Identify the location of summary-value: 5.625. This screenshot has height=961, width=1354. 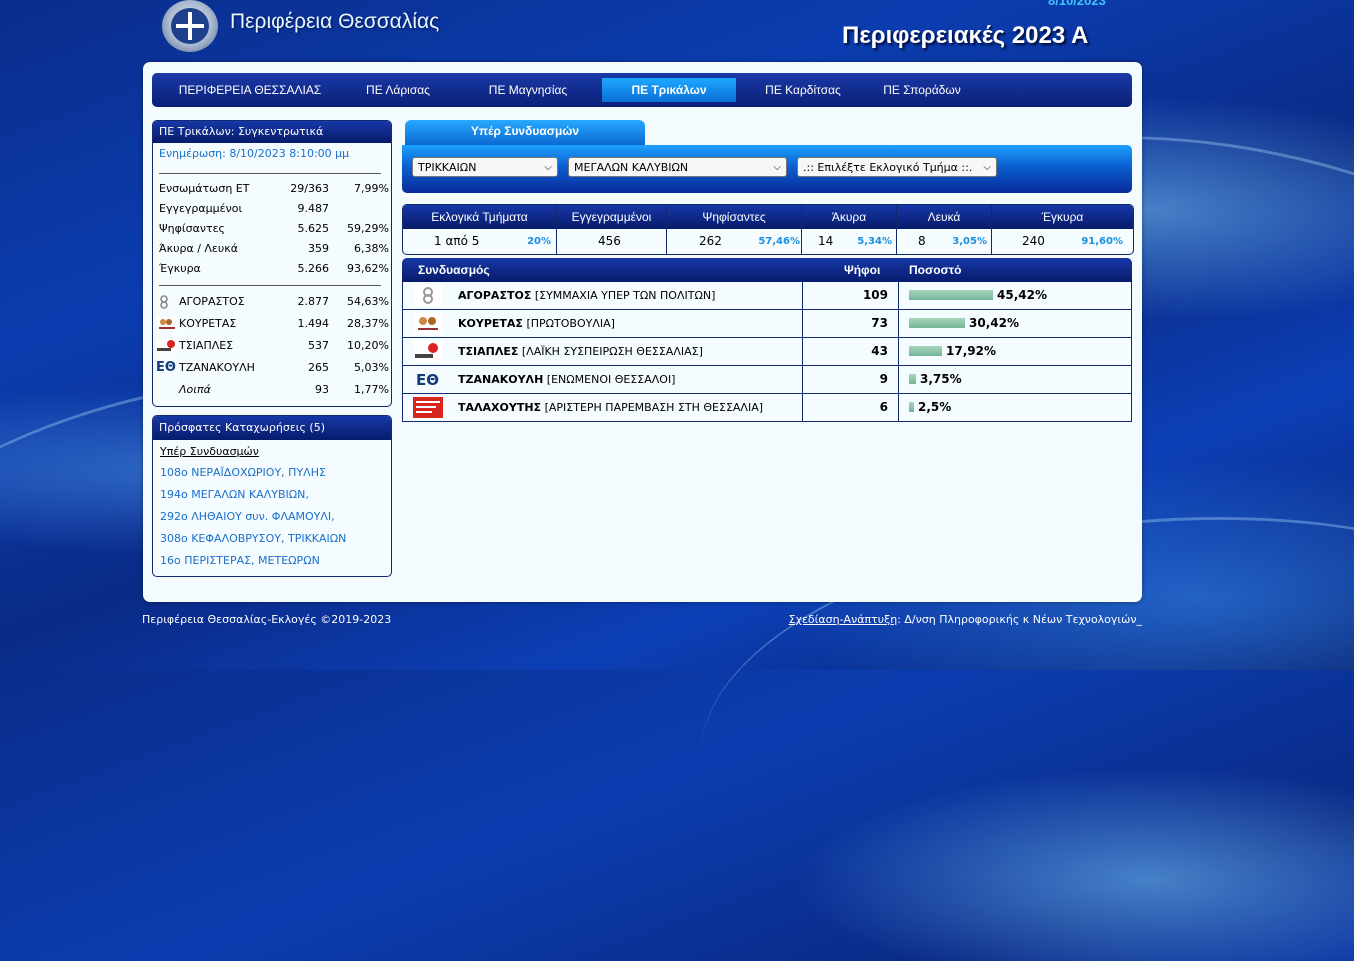
(313, 228).